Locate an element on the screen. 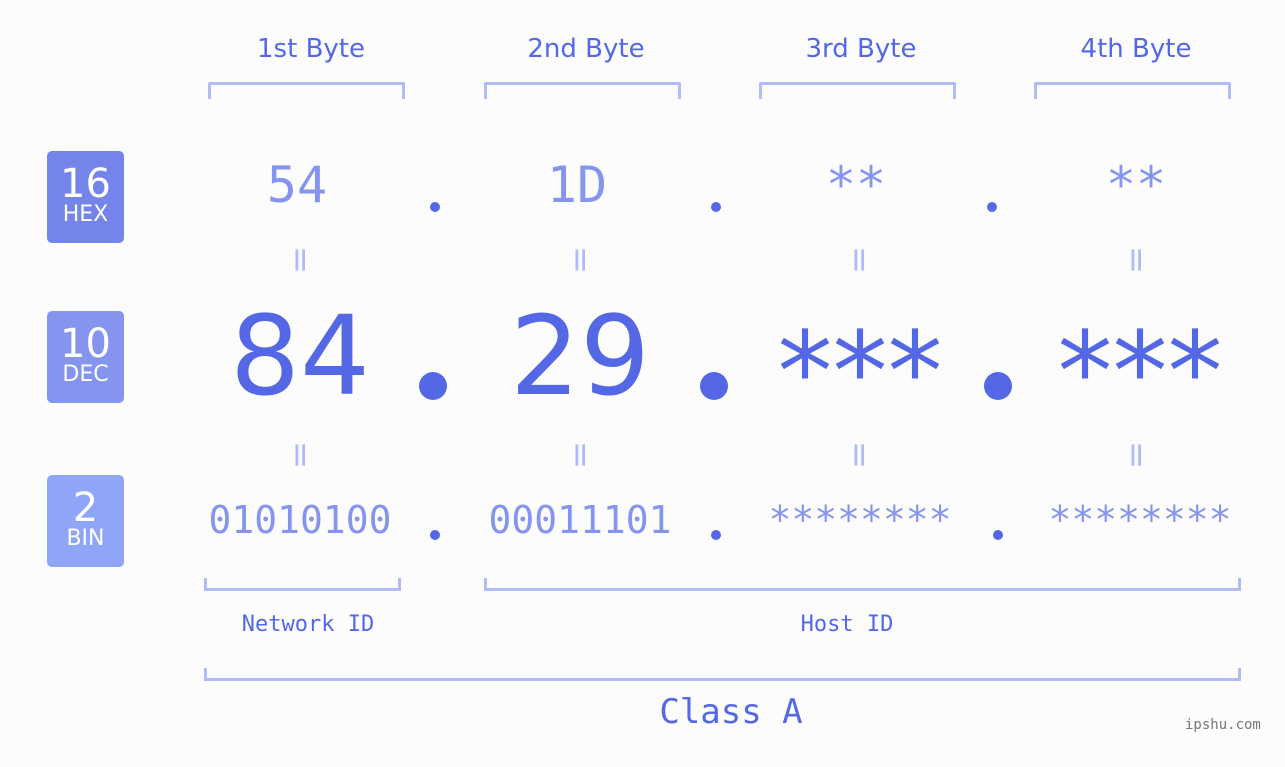  byte-header-2: 2nd Byte is located at coordinates (586, 49).